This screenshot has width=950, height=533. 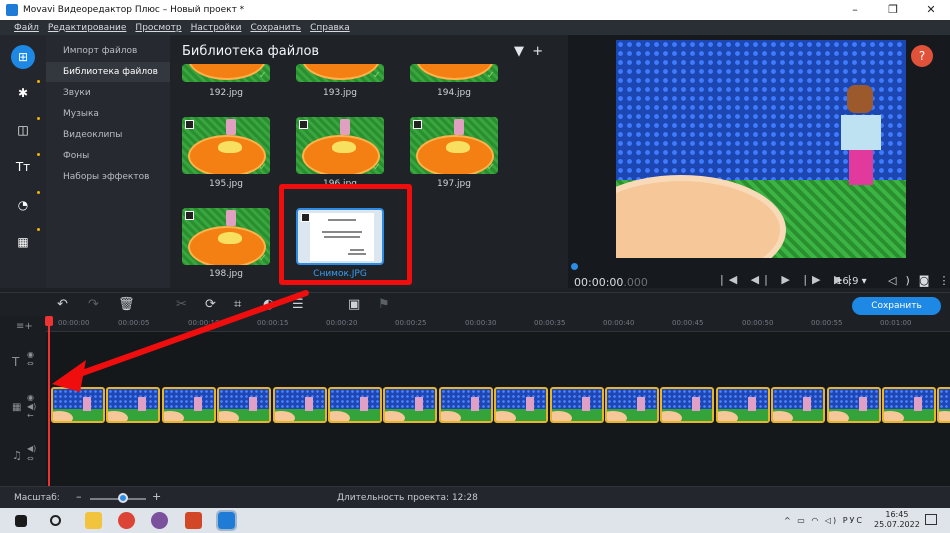 What do you see at coordinates (23, 167) in the screenshot?
I see `titles-tool-button: Tт` at bounding box center [23, 167].